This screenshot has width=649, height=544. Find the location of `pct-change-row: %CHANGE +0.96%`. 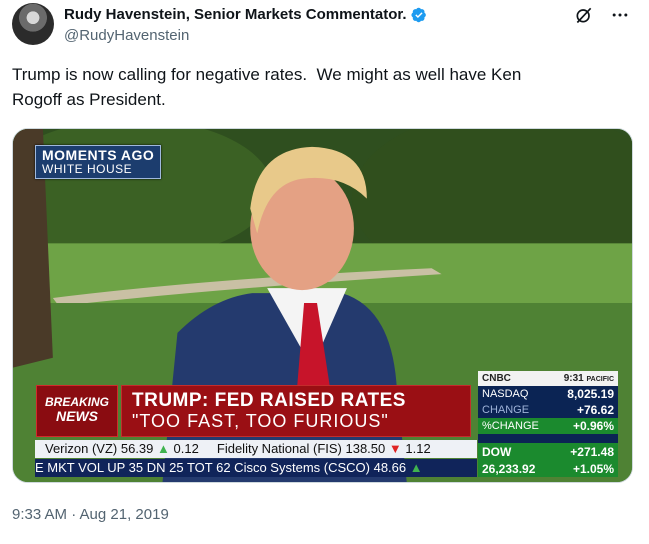

pct-change-row: %CHANGE +0.96% is located at coordinates (548, 426).